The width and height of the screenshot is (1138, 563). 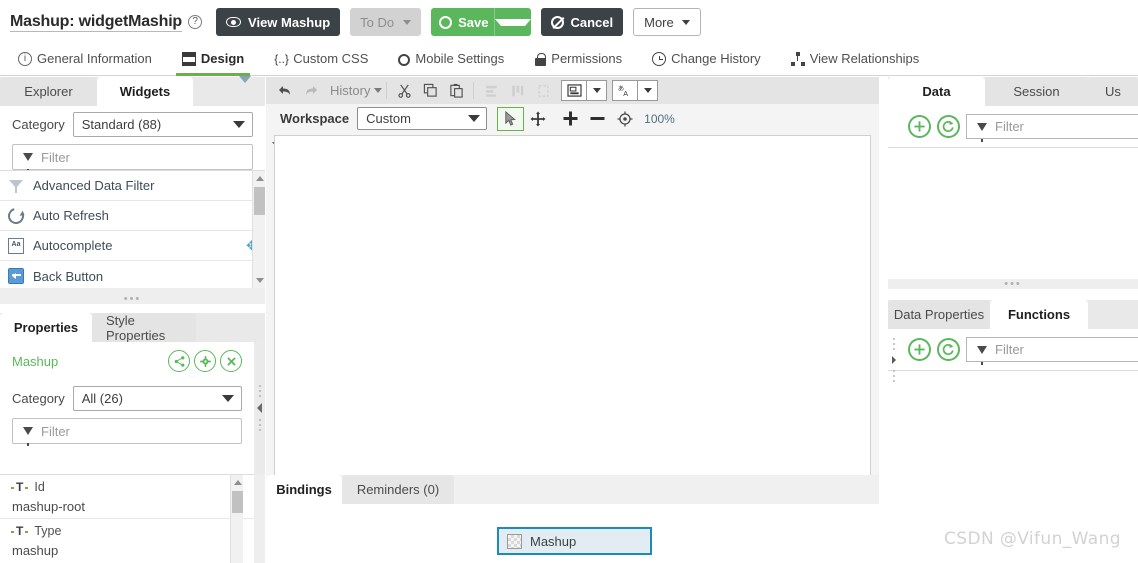 I want to click on table-row: T Type mashup, so click(x=127, y=540).